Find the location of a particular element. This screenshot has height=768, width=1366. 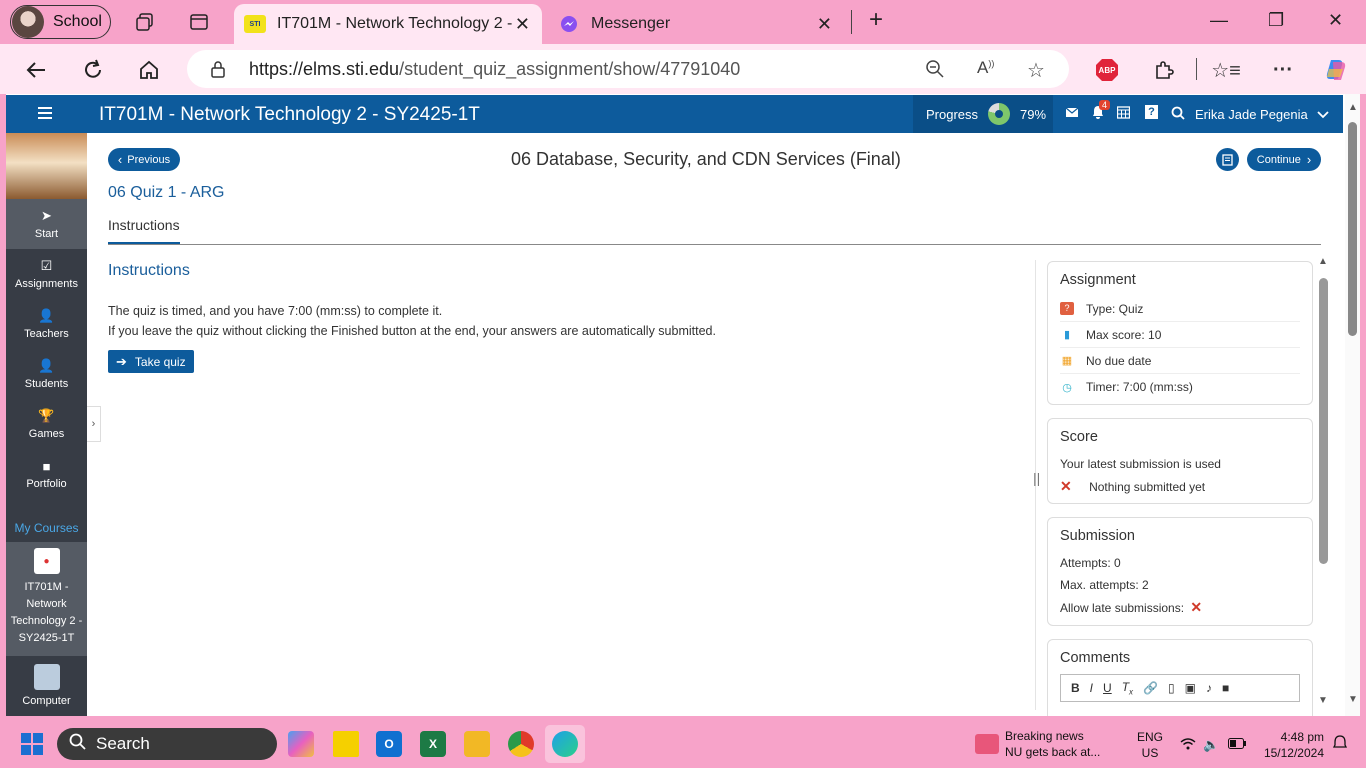

workspaces-icon is located at coordinates (145, 22).